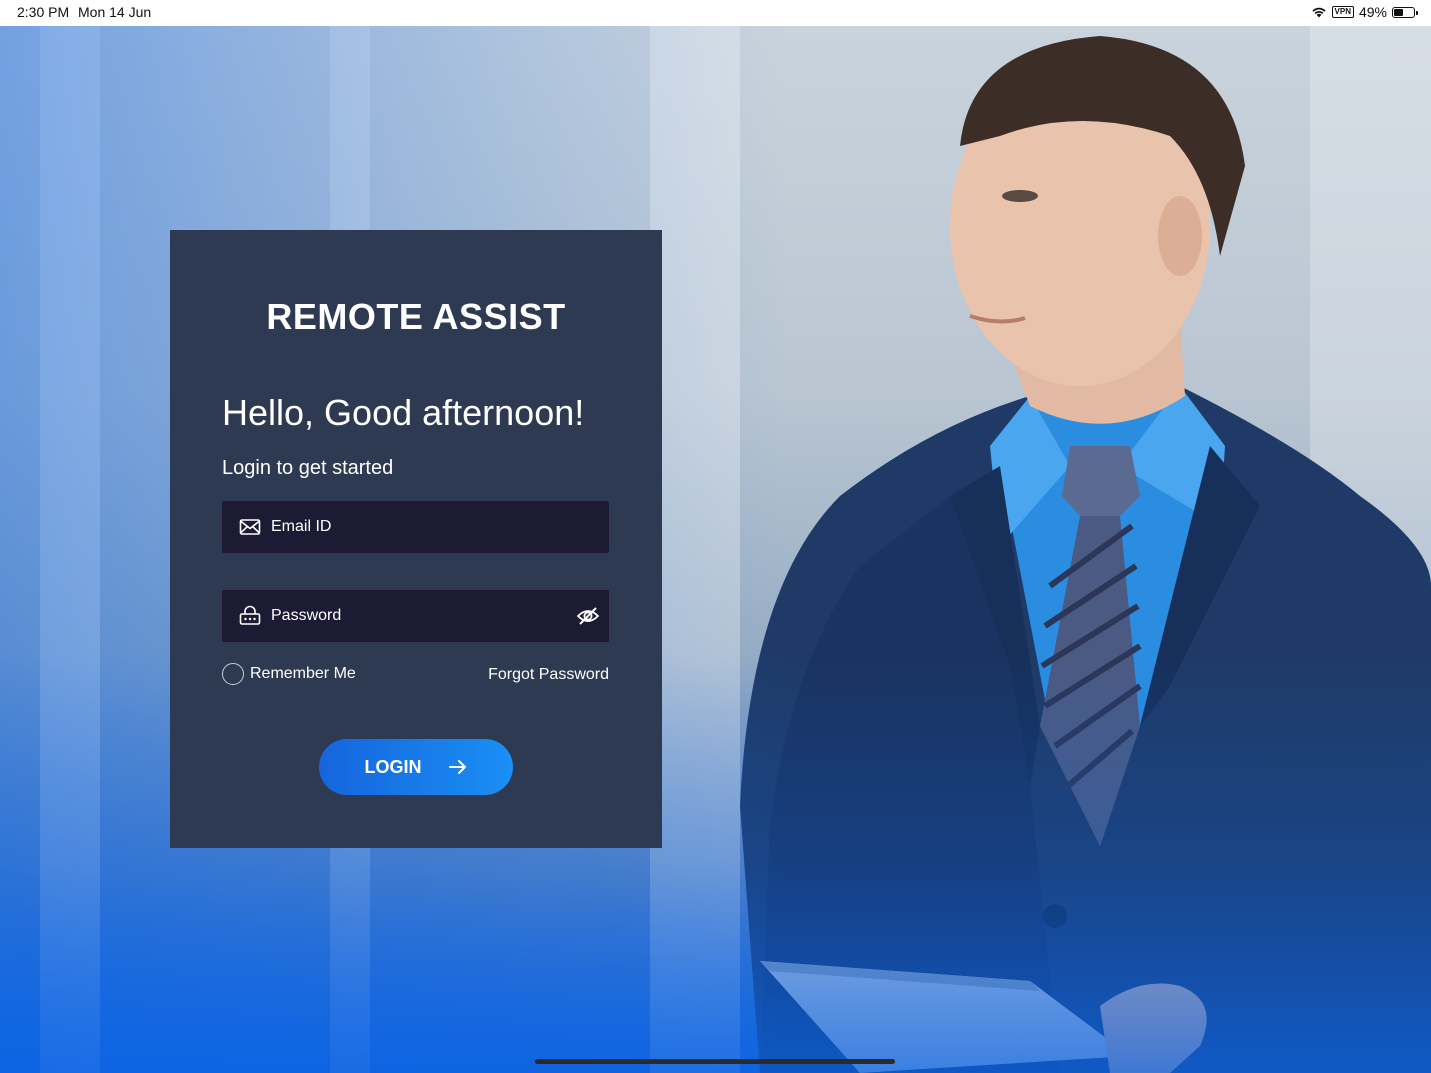  What do you see at coordinates (715, 13) in the screenshot?
I see `status-bar: 2:30 PM Mon 14 Jun VPN 49%` at bounding box center [715, 13].